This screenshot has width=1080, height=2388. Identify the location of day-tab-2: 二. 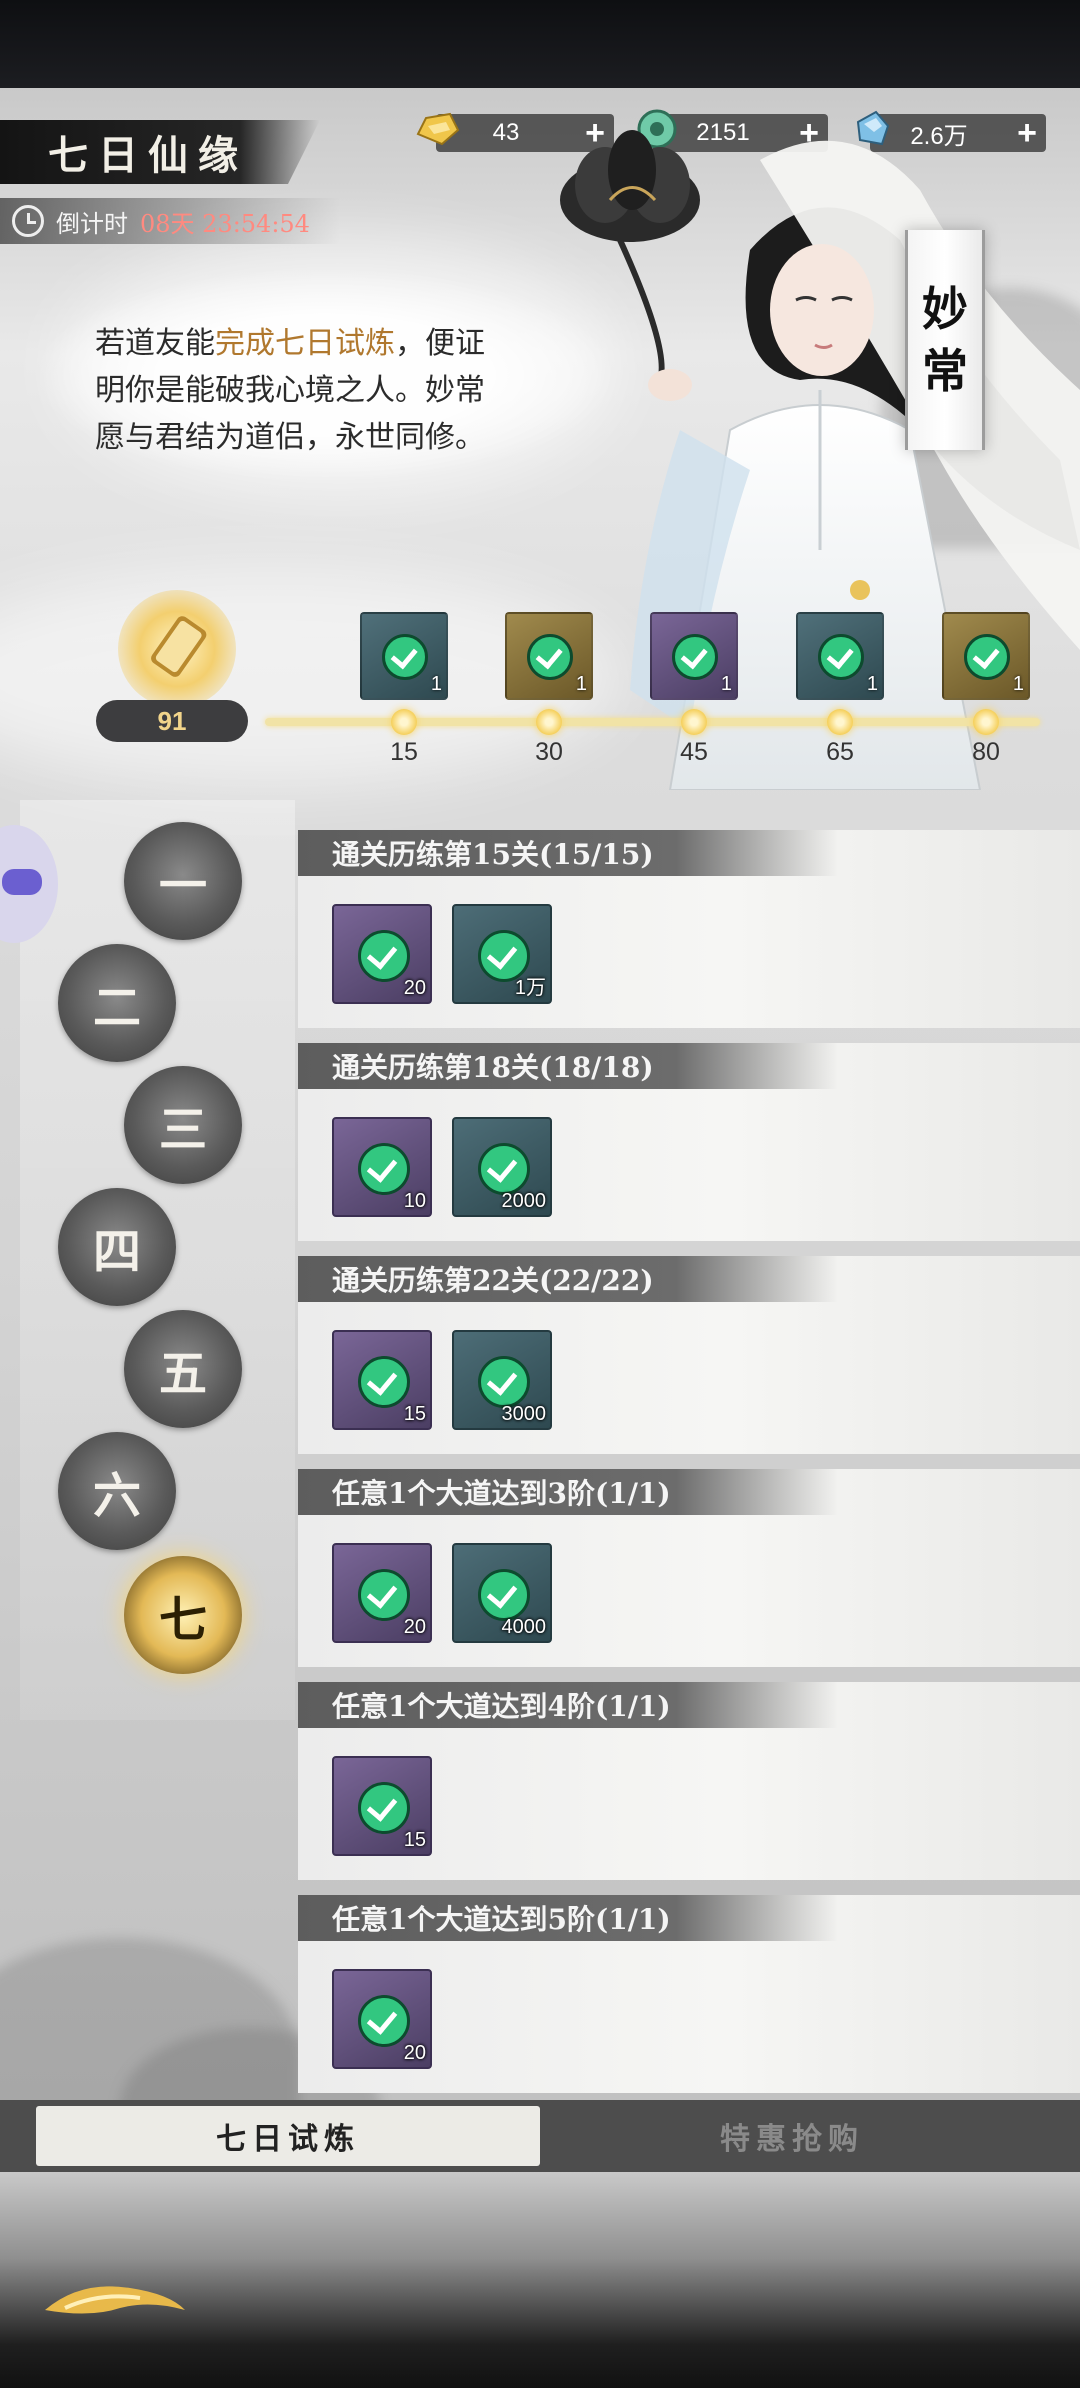
(117, 1003).